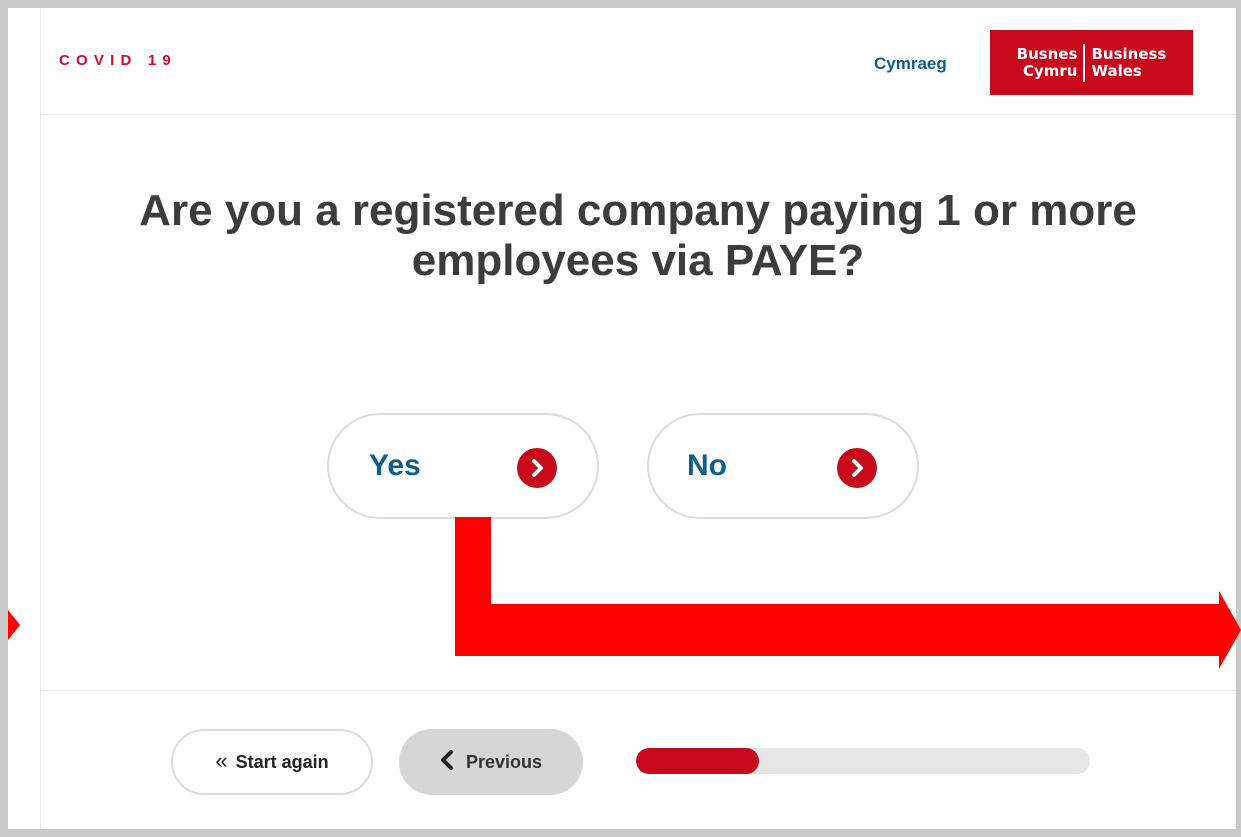 Image resolution: width=1241 pixels, height=837 pixels. What do you see at coordinates (395, 465) in the screenshot?
I see `answer-yes-label: Yes` at bounding box center [395, 465].